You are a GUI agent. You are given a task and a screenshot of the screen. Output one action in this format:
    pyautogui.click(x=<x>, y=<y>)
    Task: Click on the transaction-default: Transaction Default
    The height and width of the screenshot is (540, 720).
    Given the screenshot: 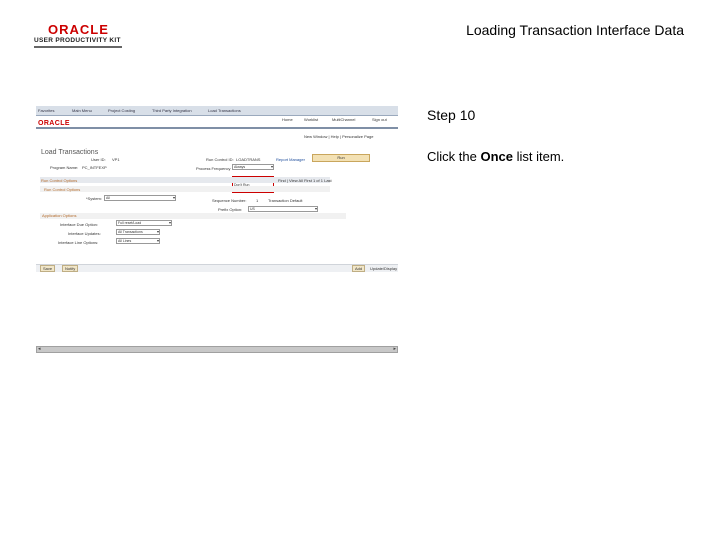 What is the action you would take?
    pyautogui.click(x=285, y=200)
    